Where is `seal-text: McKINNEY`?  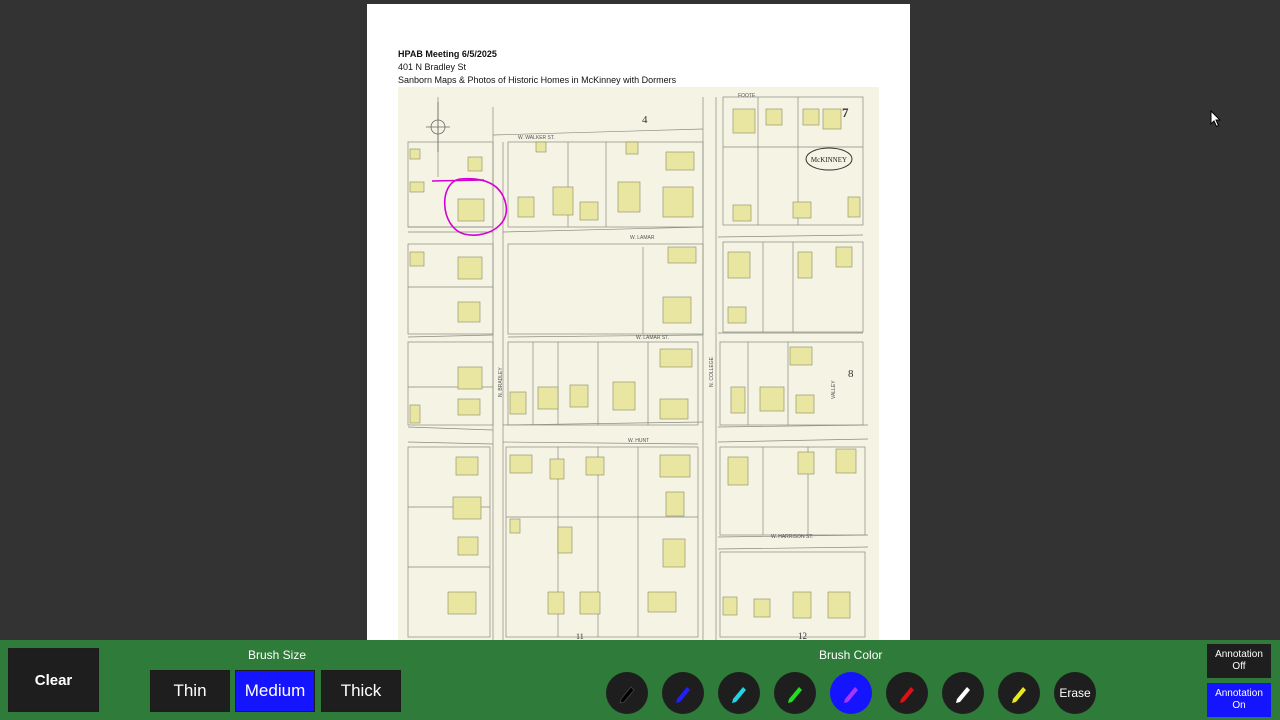 seal-text: McKINNEY is located at coordinates (829, 160).